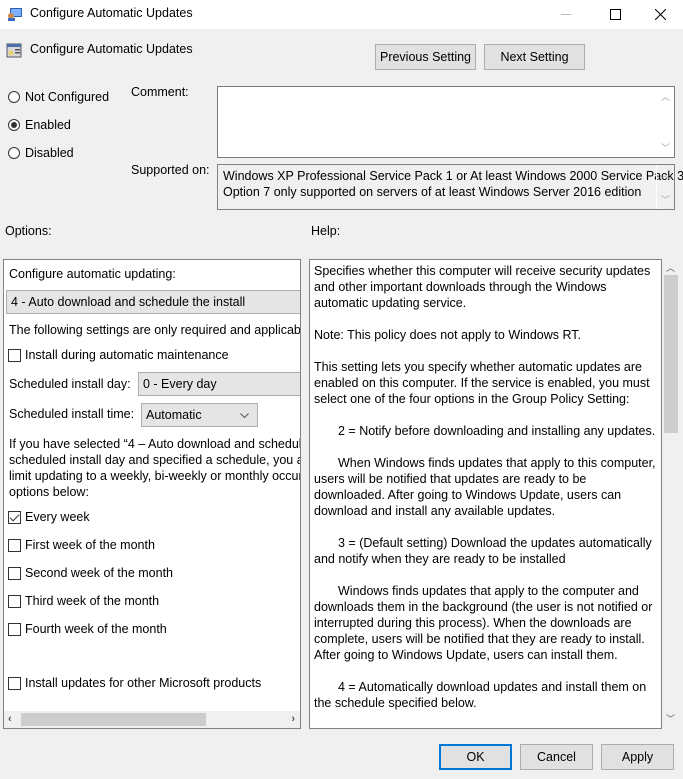 The height and width of the screenshot is (779, 683). I want to click on close-icon, so click(660, 14).